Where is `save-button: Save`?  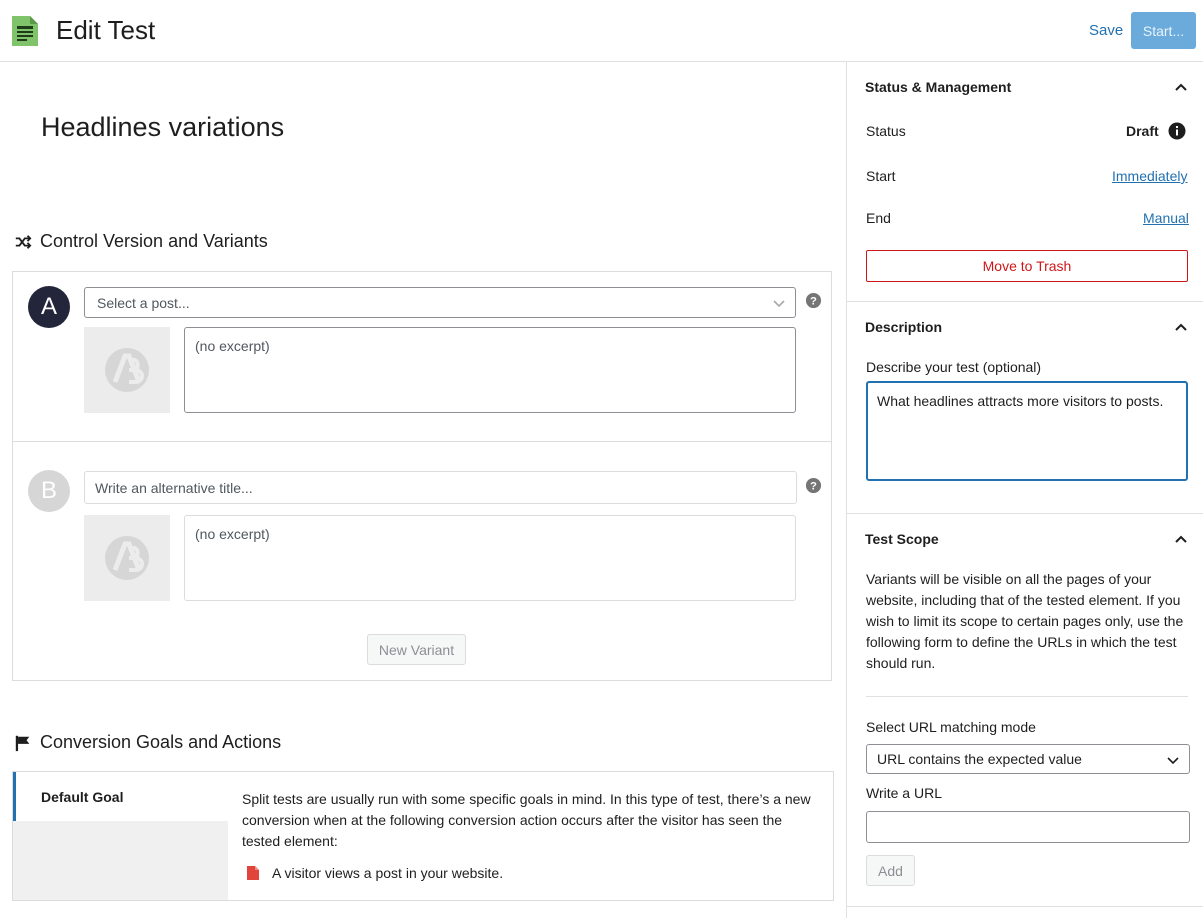
save-button: Save is located at coordinates (1106, 30).